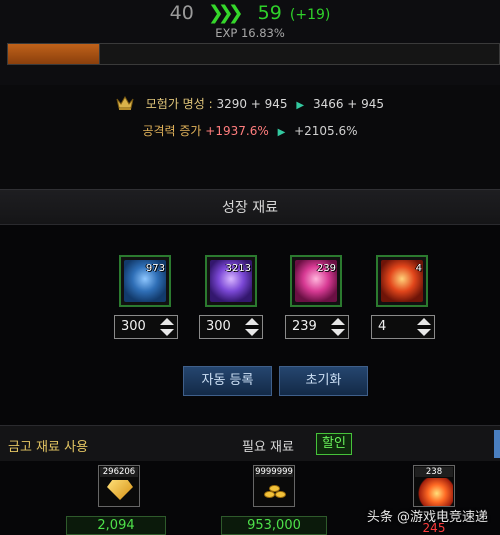 Image resolution: width=500 pixels, height=535 pixels. I want to click on section-title: 성장 재료, so click(250, 207).